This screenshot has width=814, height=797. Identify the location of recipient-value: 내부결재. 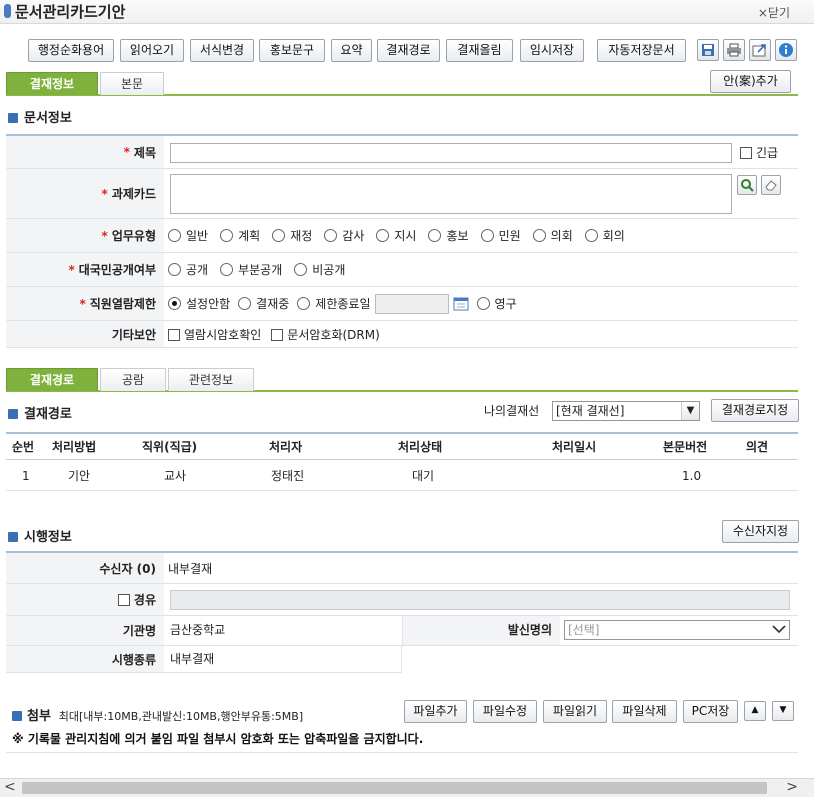
(190, 568).